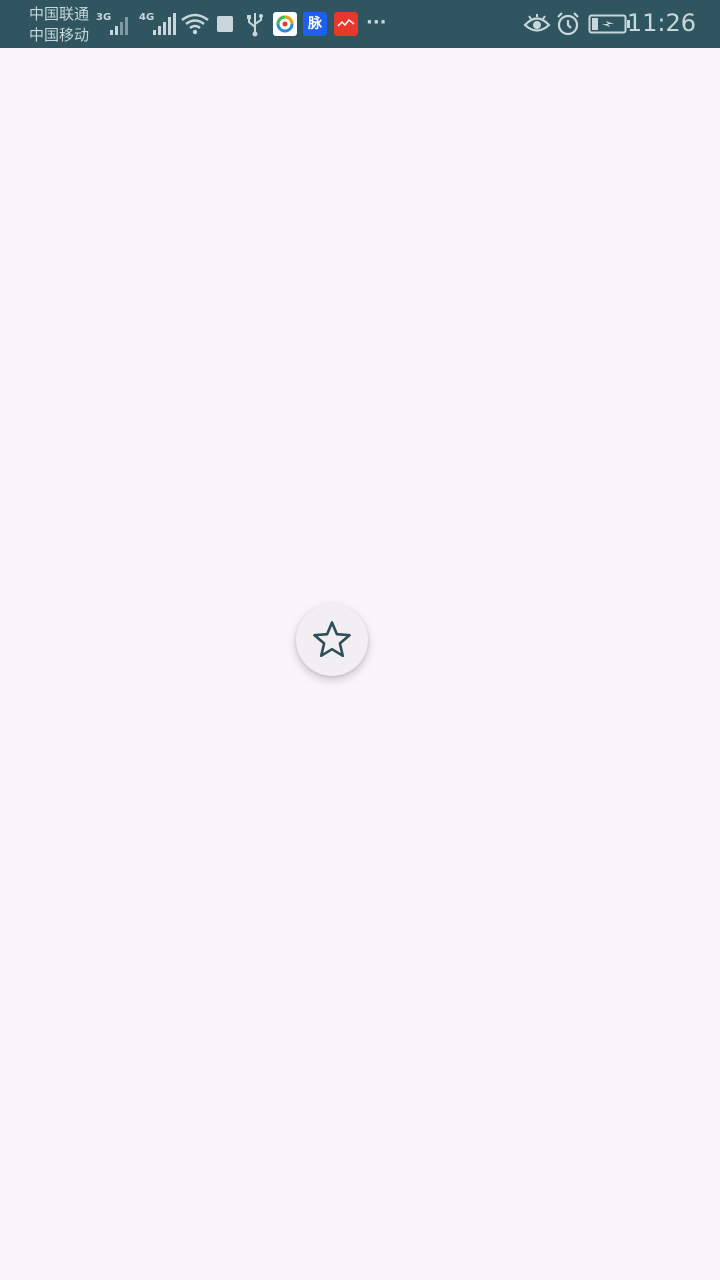 The width and height of the screenshot is (720, 1280). I want to click on signal-4g-icon, so click(164, 24).